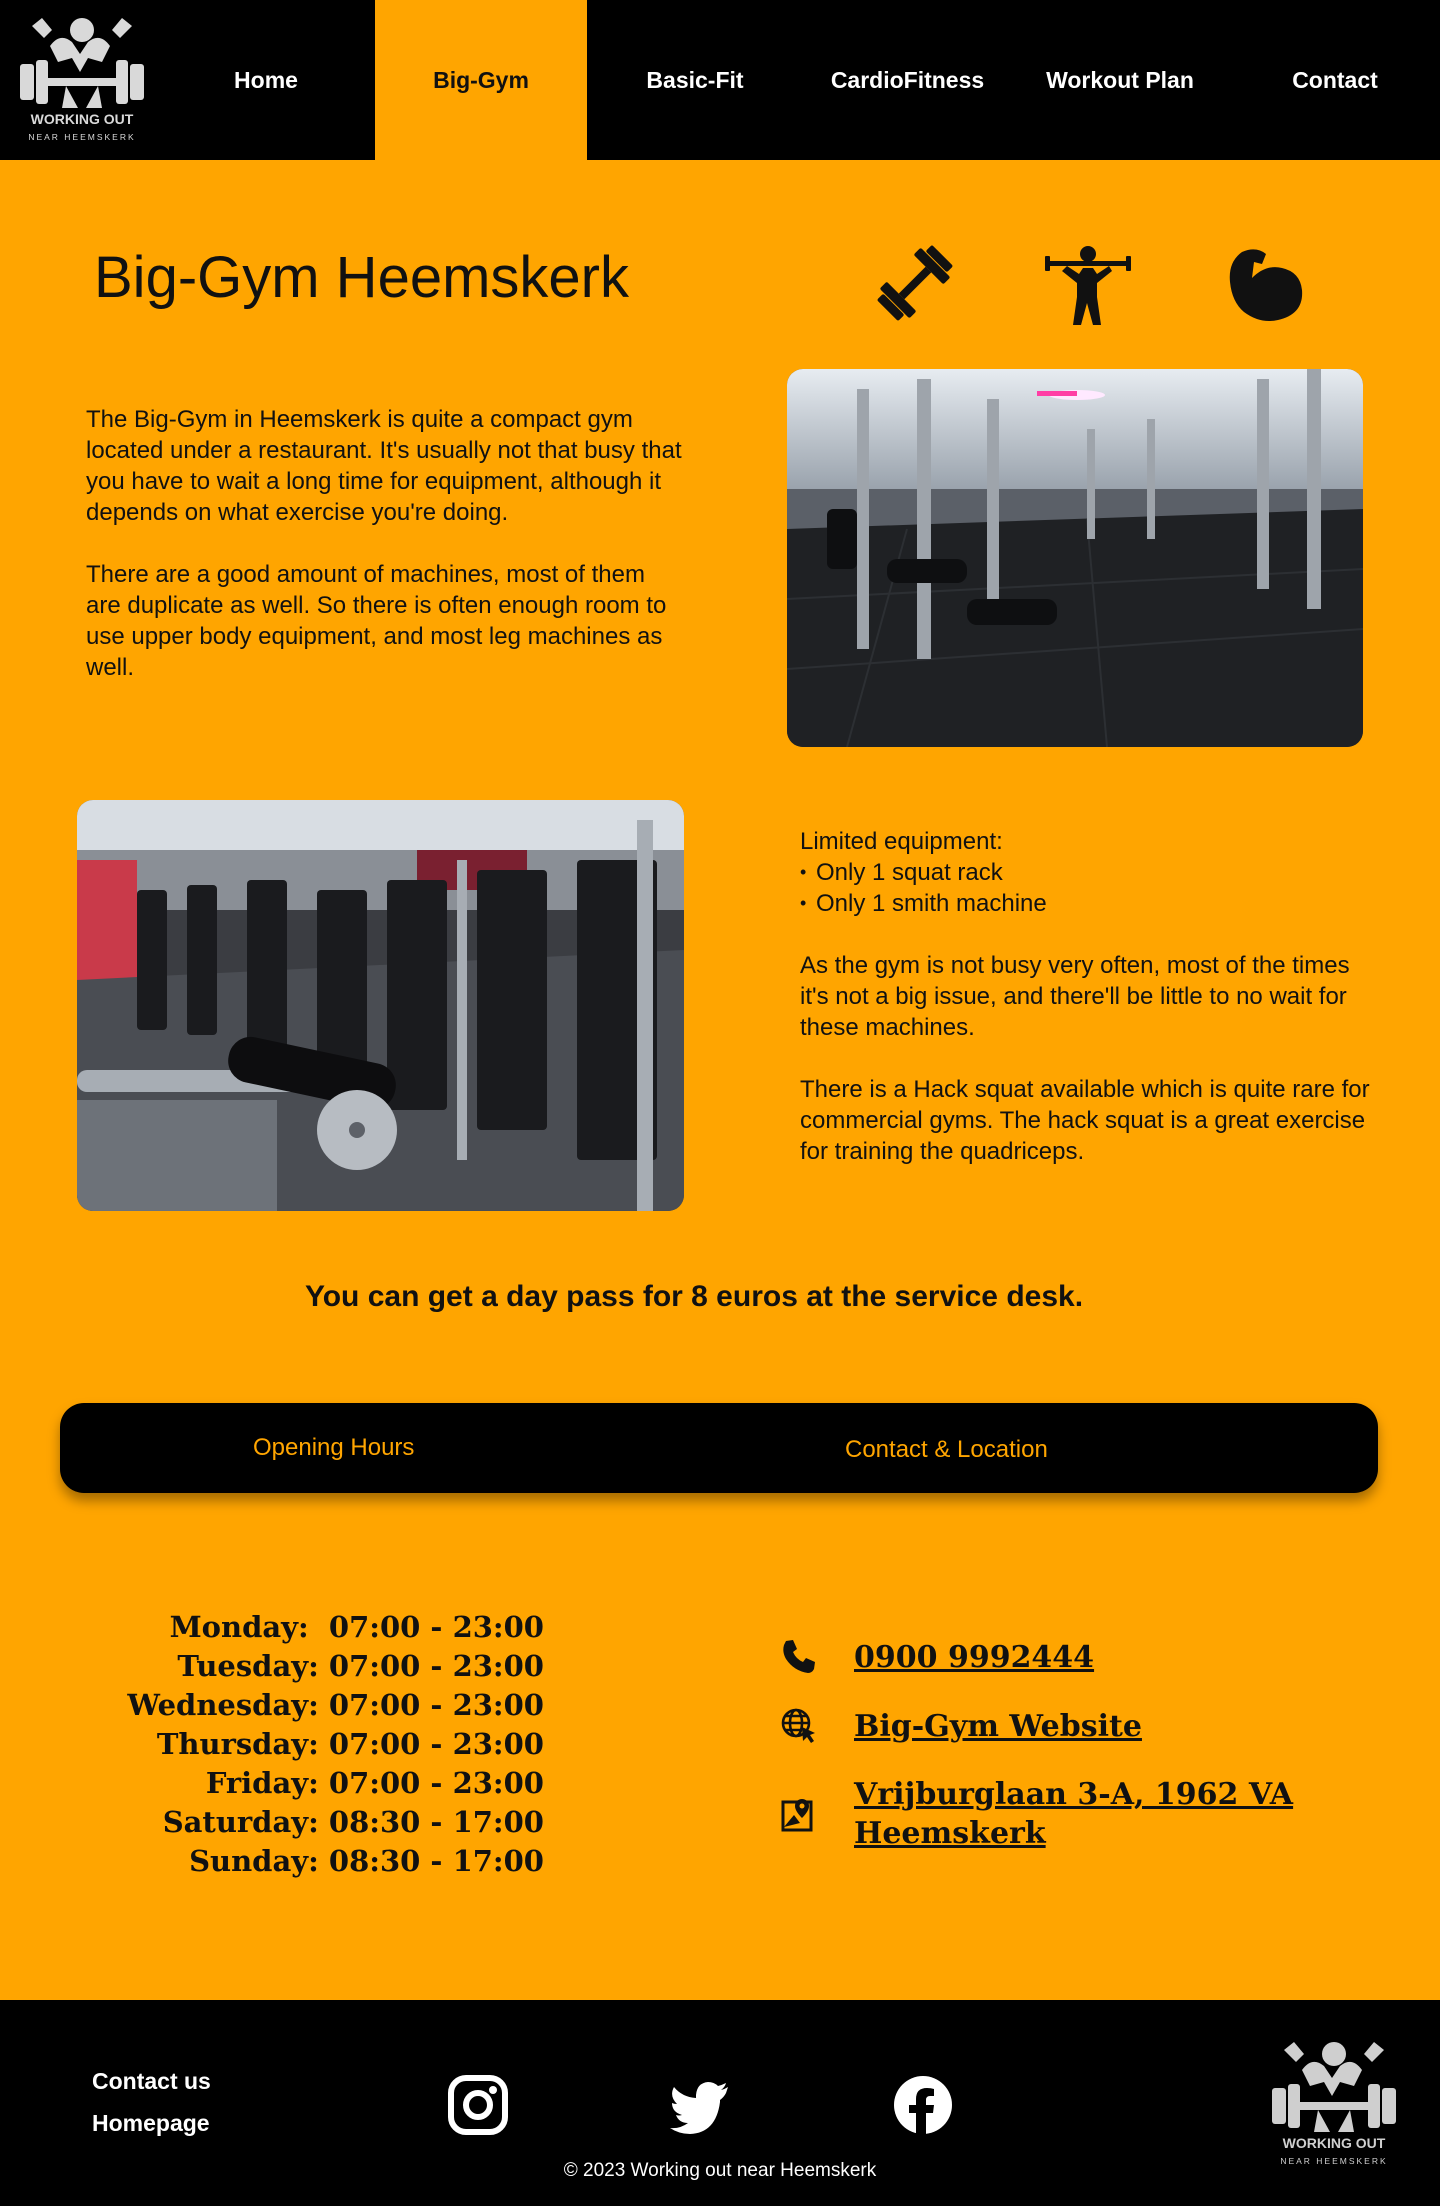 This screenshot has height=2206, width=1440. I want to click on address-link: Vrijburglaan 3-A, 1962 VA Heemskerk, so click(1073, 1814).